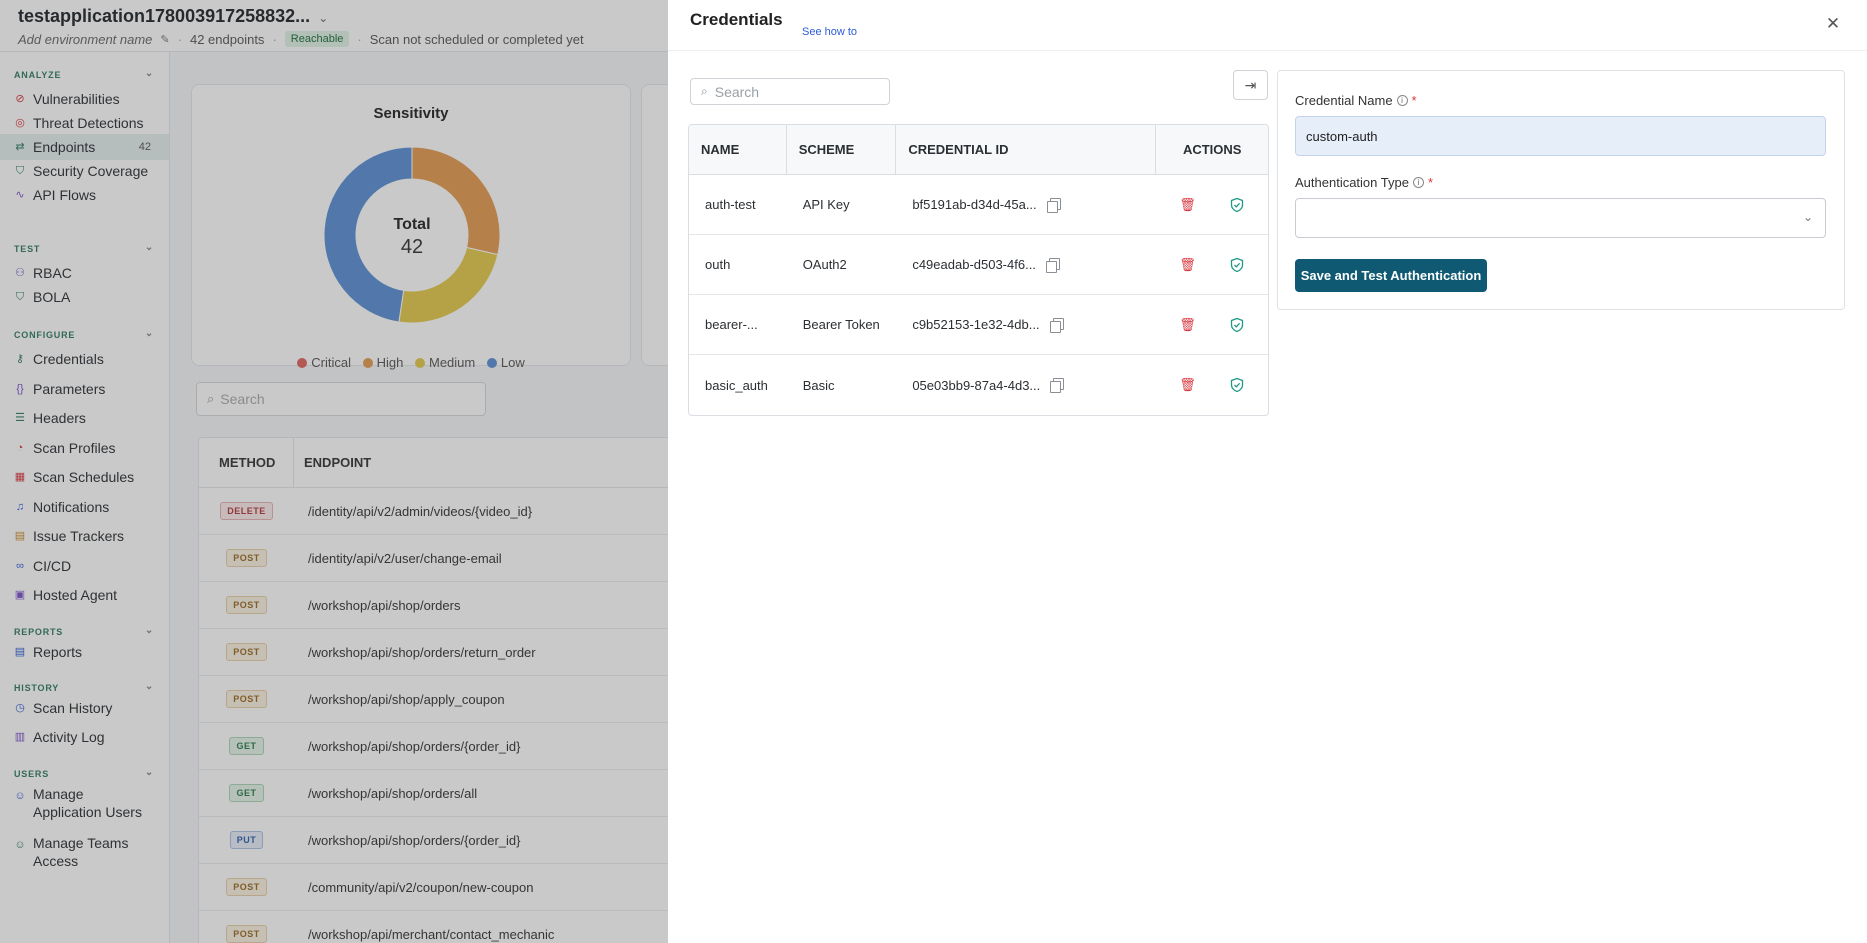  What do you see at coordinates (1026, 149) in the screenshot?
I see `column-credential-id: CREDENTIAL ID` at bounding box center [1026, 149].